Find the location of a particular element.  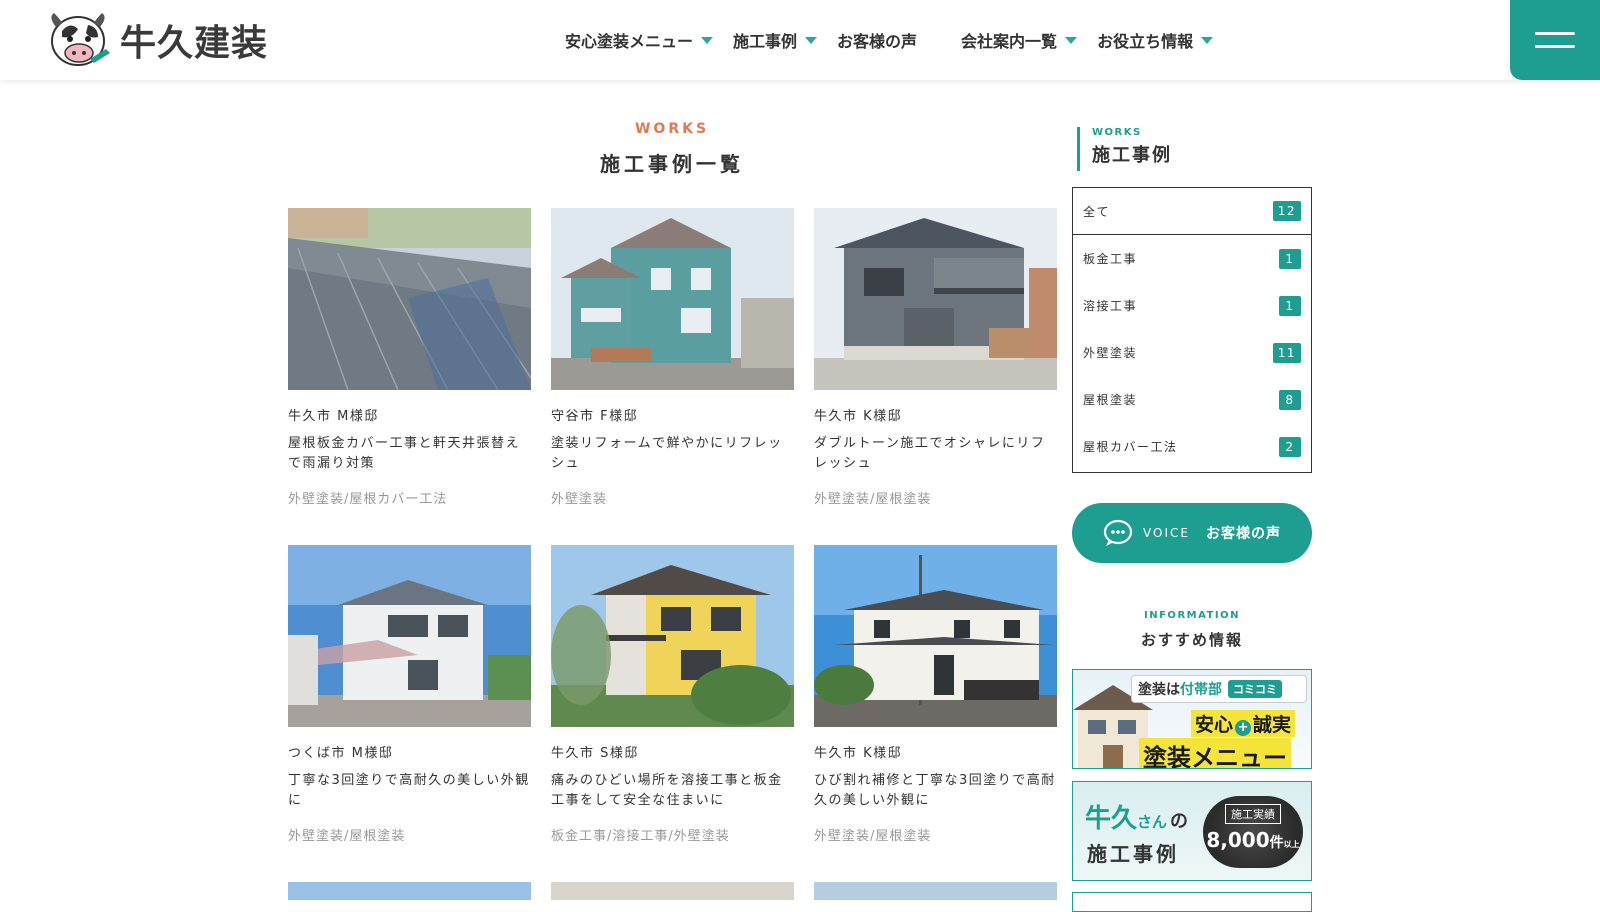

banner-text: 付帯部 is located at coordinates (1201, 690).